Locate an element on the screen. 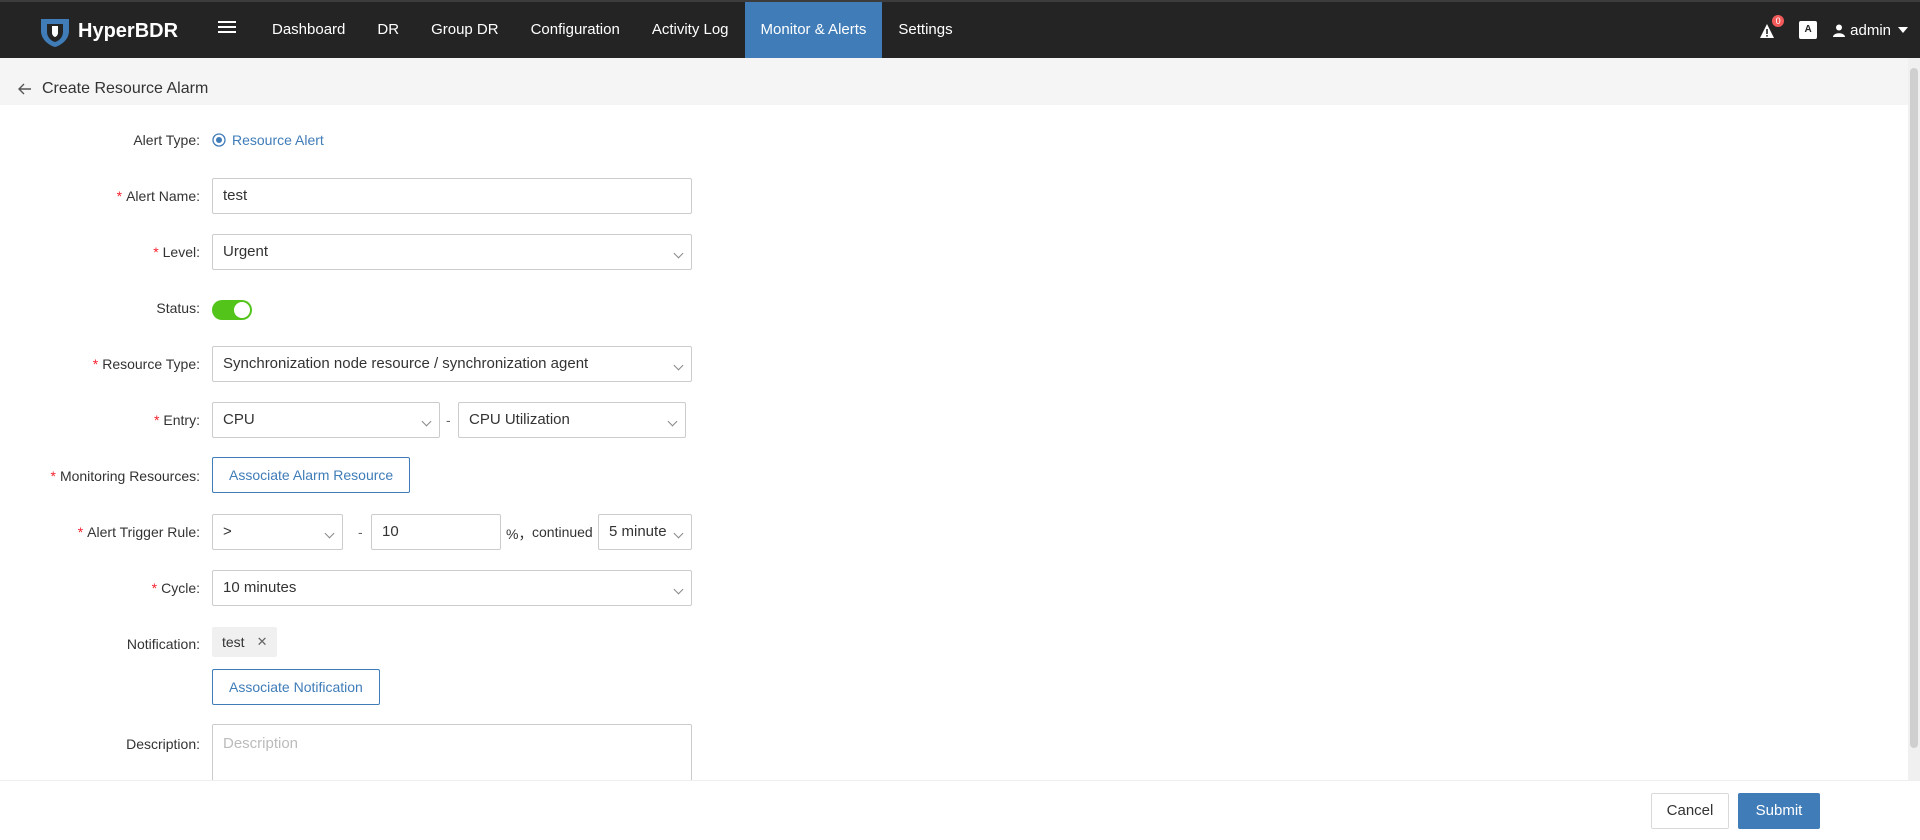 The image size is (1920, 840). associate-alarm-resource-button: Associate Alarm Resource is located at coordinates (311, 475).